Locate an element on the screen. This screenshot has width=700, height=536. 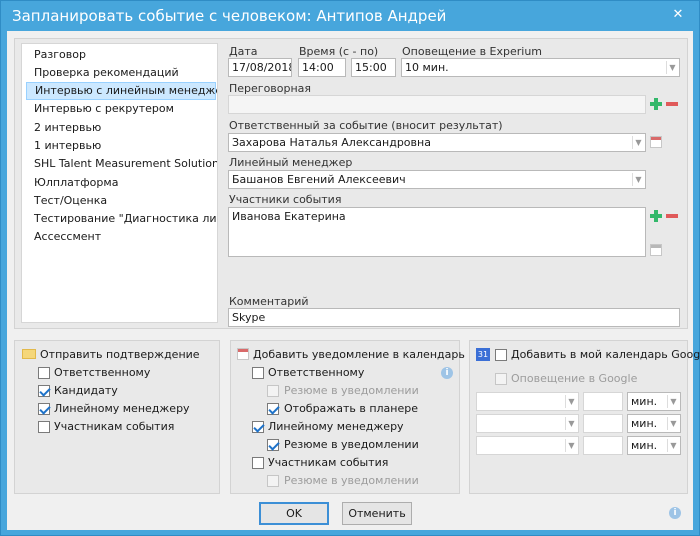
list-item: Тестирование "Диагностика лидерства" is located at coordinates (121, 219).